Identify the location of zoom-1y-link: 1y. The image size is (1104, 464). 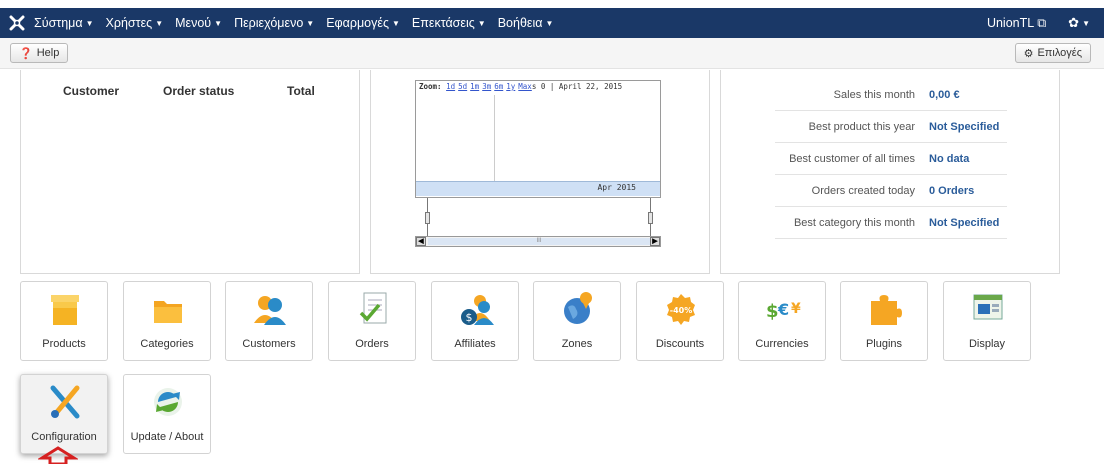
(510, 86).